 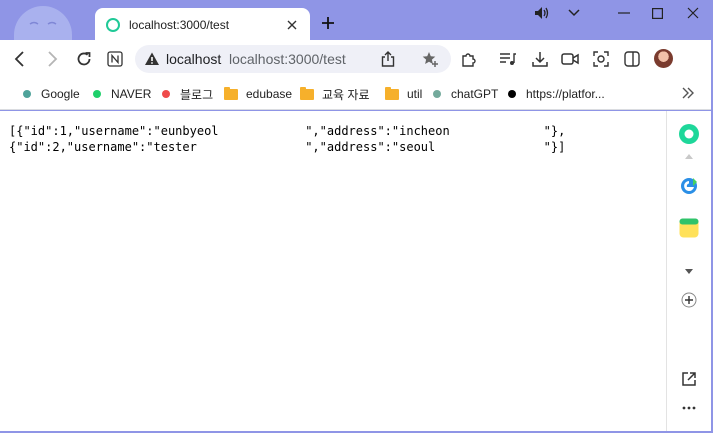 What do you see at coordinates (346, 94) in the screenshot?
I see `bookmark-label: 교육 자료` at bounding box center [346, 94].